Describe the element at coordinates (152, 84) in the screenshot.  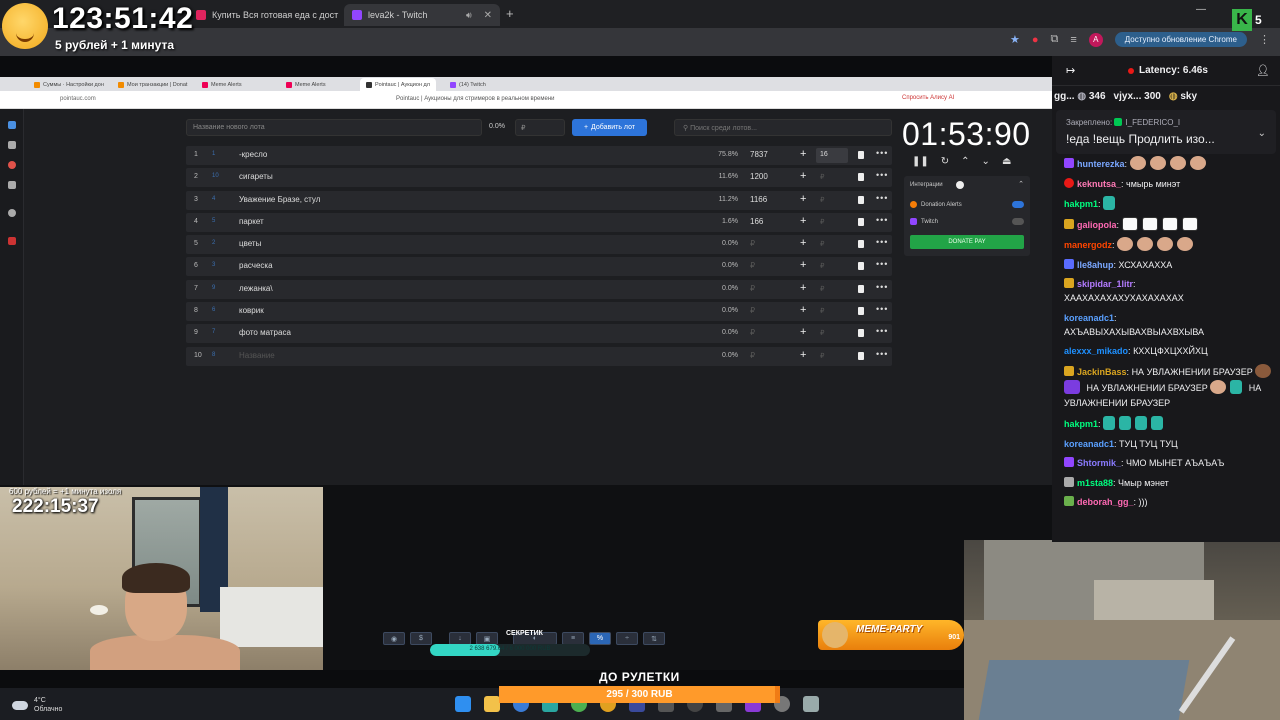
I see `inner-tab: Мои транзакции | Donat` at that location.